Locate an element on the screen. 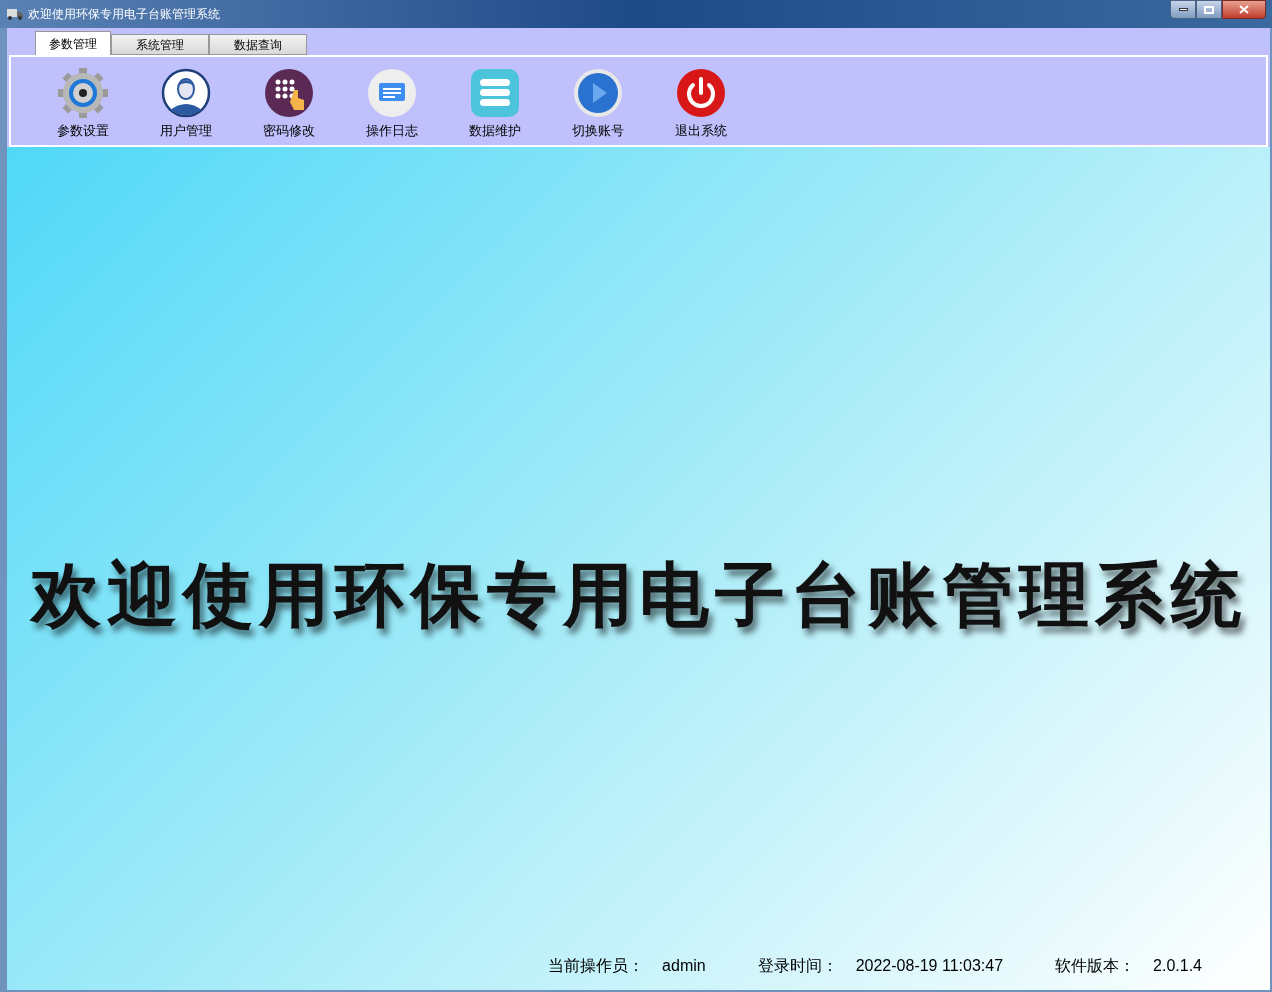  close-icon is located at coordinates (1244, 9).